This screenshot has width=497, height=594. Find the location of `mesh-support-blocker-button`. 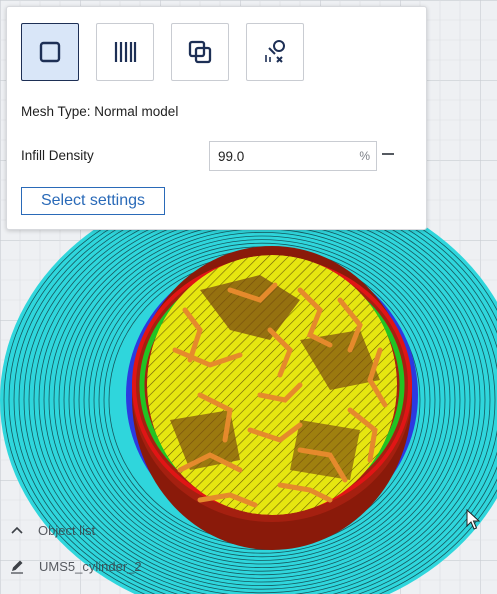

mesh-support-blocker-button is located at coordinates (275, 52).